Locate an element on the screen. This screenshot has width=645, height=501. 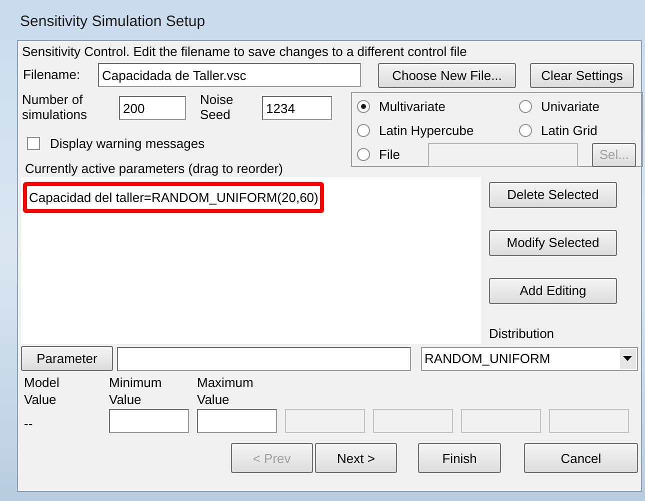
simulations-label: Number of simulations is located at coordinates (54, 107).